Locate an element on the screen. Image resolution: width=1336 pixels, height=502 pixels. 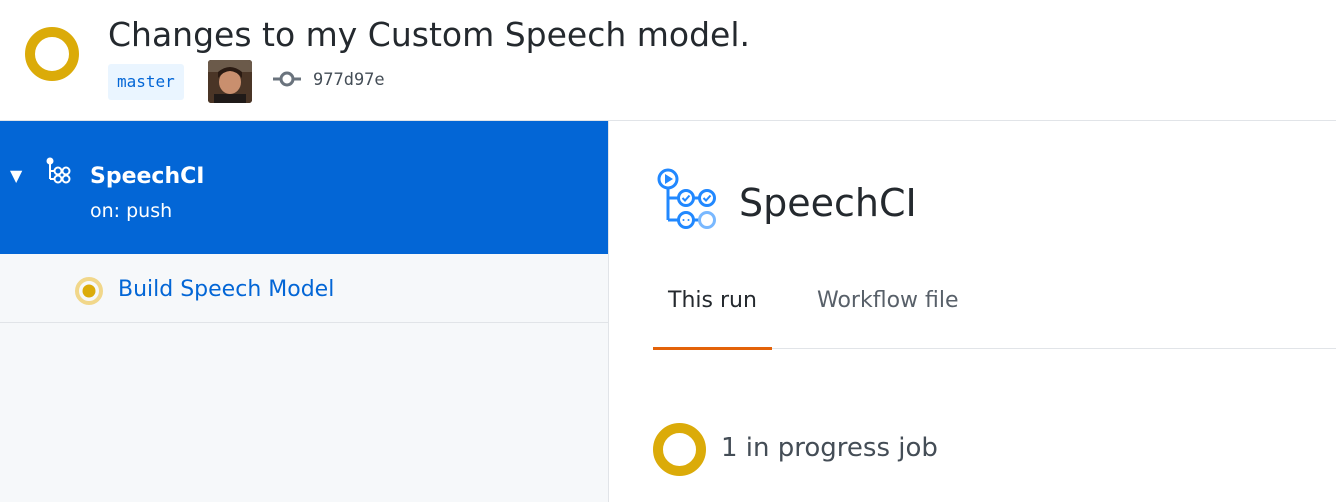
commit-title: Changes to my Custom Speech model. is located at coordinates (429, 34).